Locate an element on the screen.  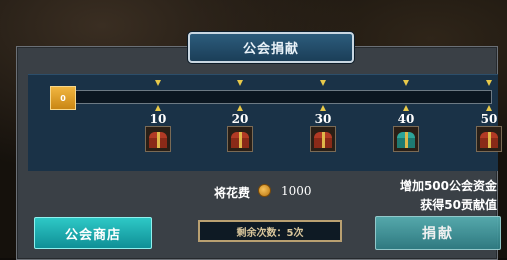
remaining-count: 剩余次数：5次 is located at coordinates (270, 231).